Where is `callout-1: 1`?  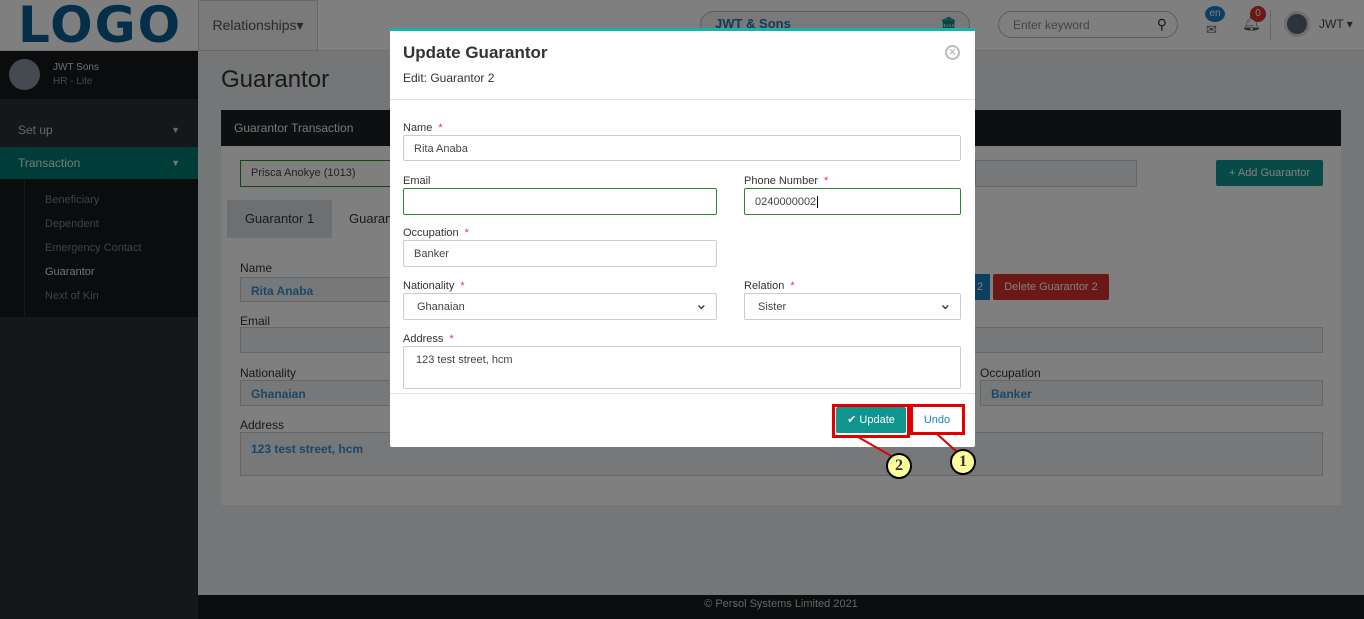 callout-1: 1 is located at coordinates (963, 462).